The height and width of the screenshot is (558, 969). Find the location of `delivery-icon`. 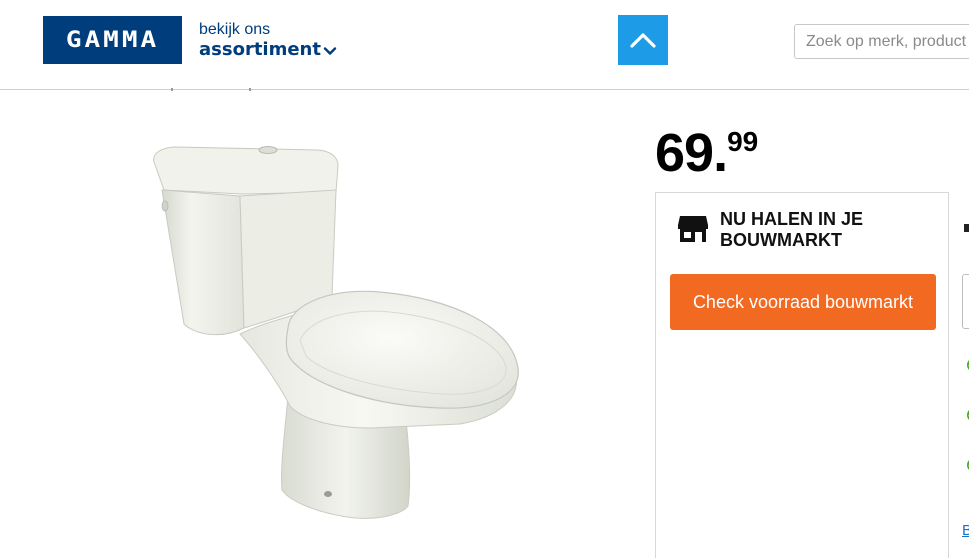

delivery-icon is located at coordinates (966, 228).